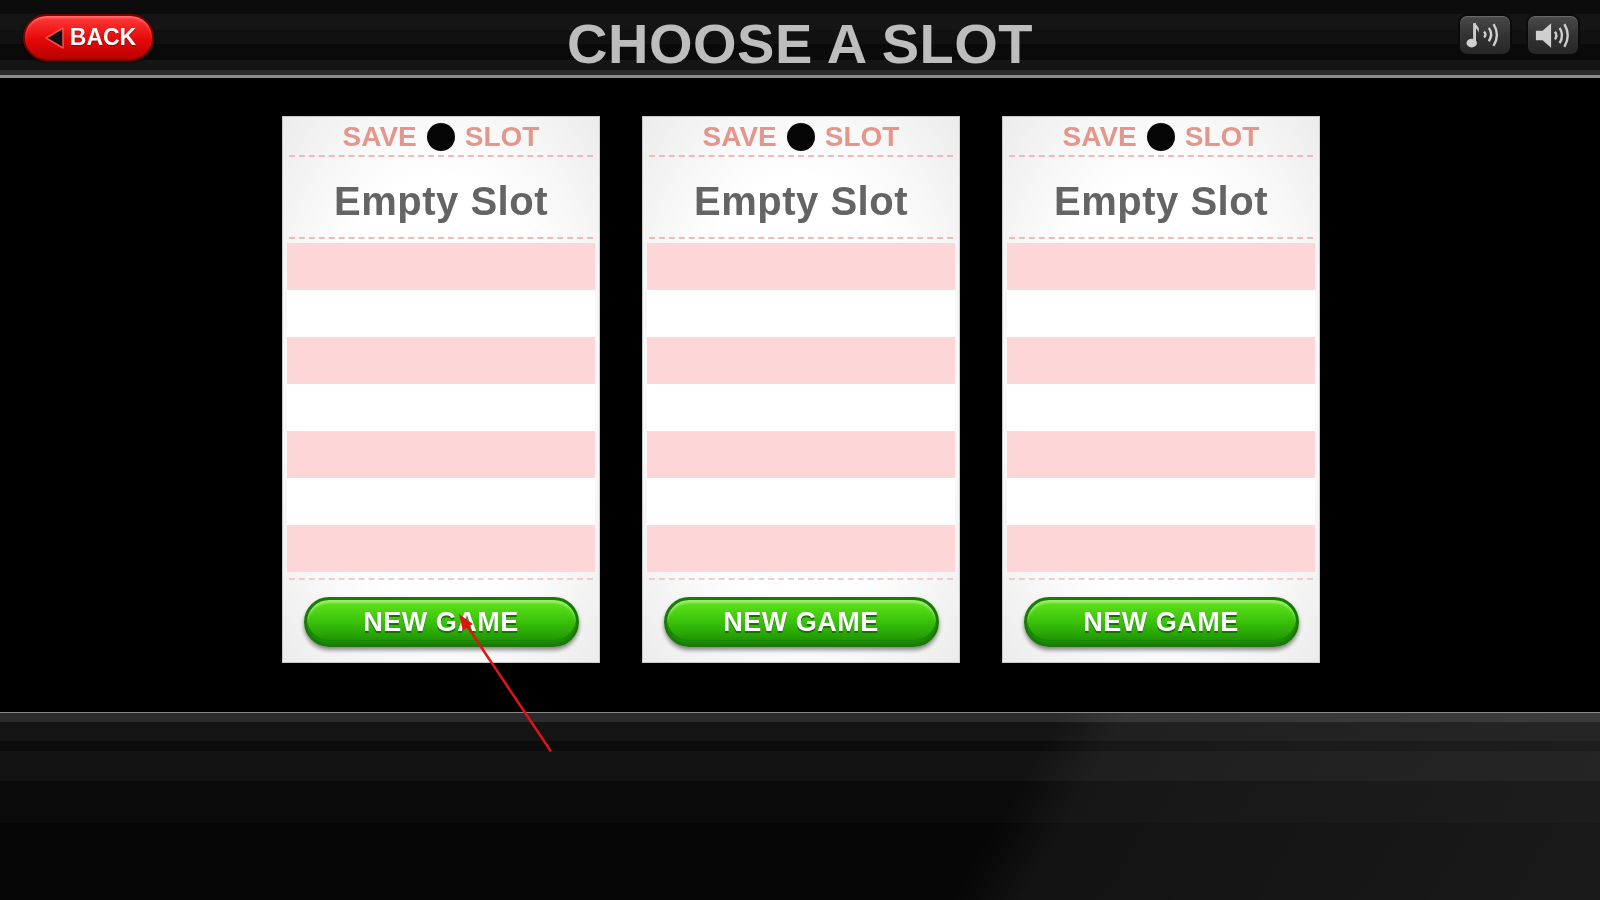 The height and width of the screenshot is (900, 1600). I want to click on sound-button, so click(1553, 35).